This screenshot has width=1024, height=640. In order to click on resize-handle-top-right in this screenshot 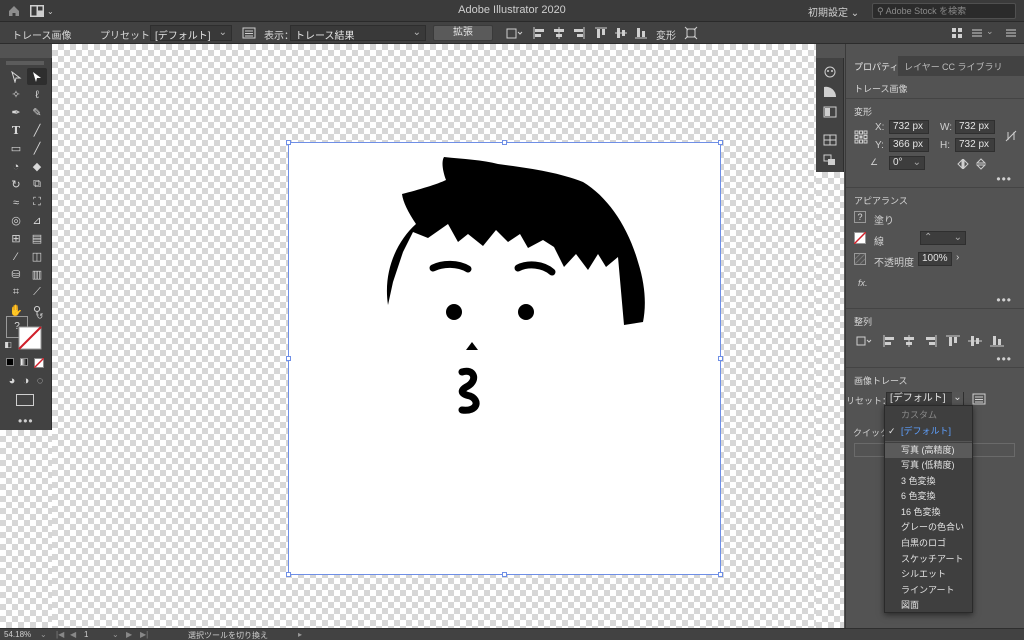, I will do `click(720, 142)`.